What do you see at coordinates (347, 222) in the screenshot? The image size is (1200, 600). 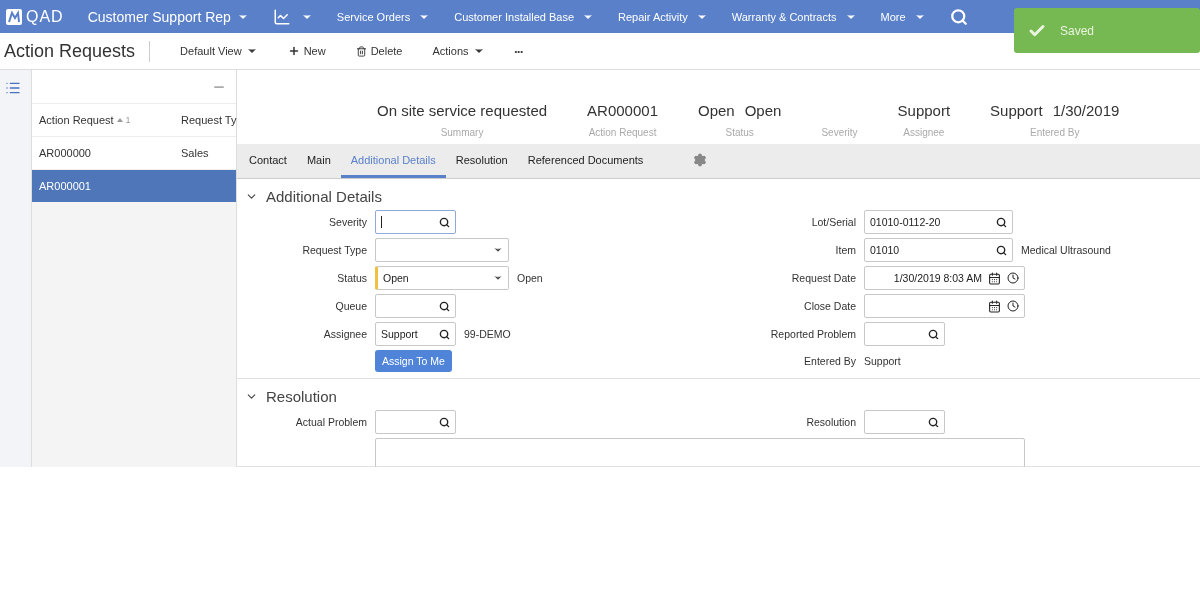 I see `field-label: Severity` at bounding box center [347, 222].